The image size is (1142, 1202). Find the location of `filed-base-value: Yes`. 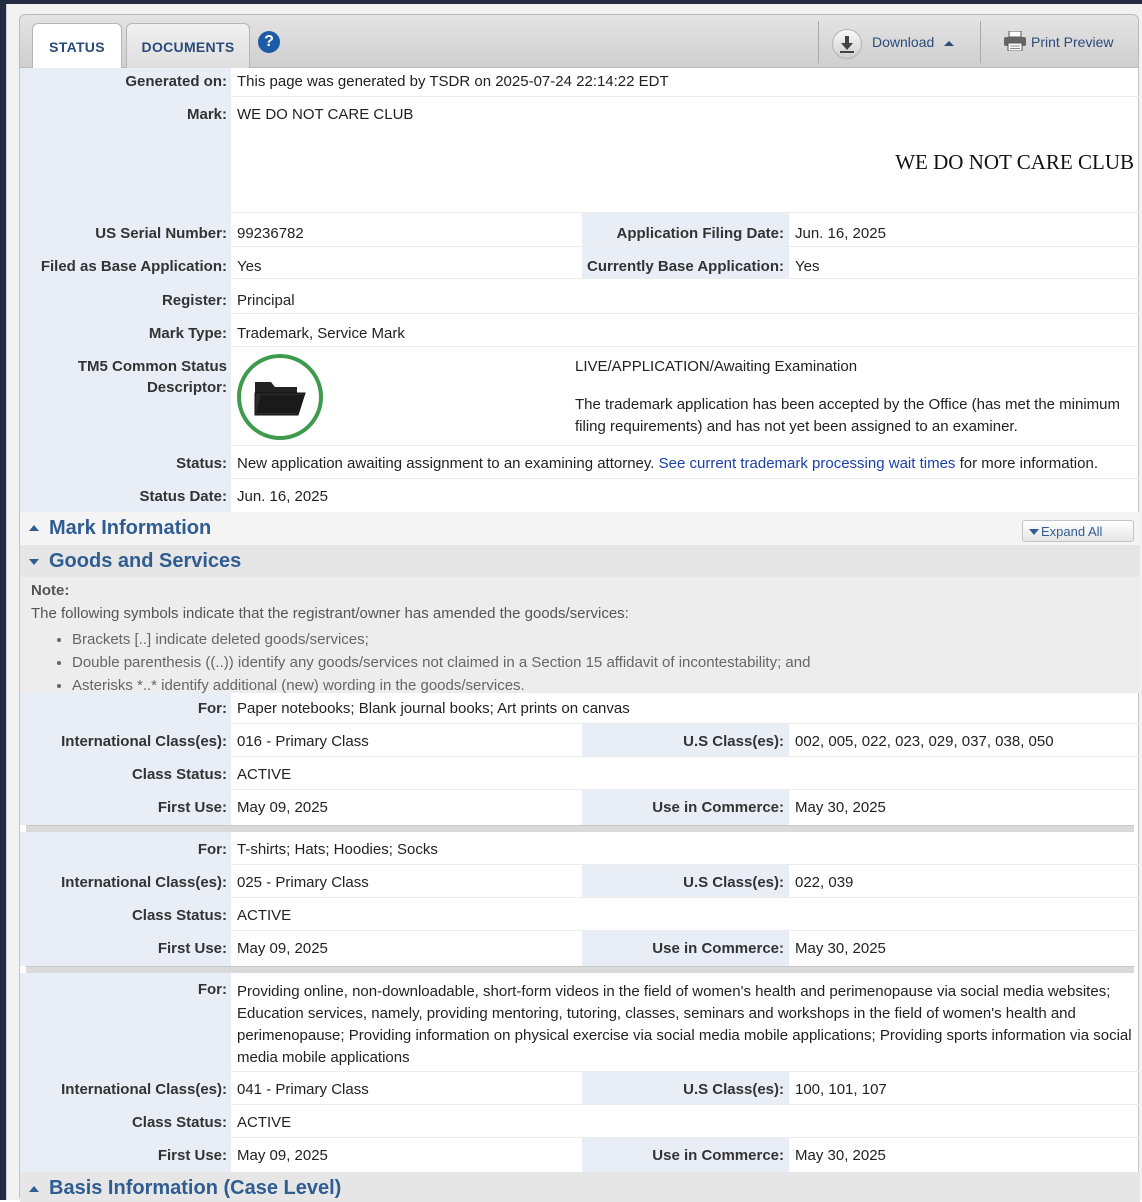

filed-base-value: Yes is located at coordinates (249, 266).